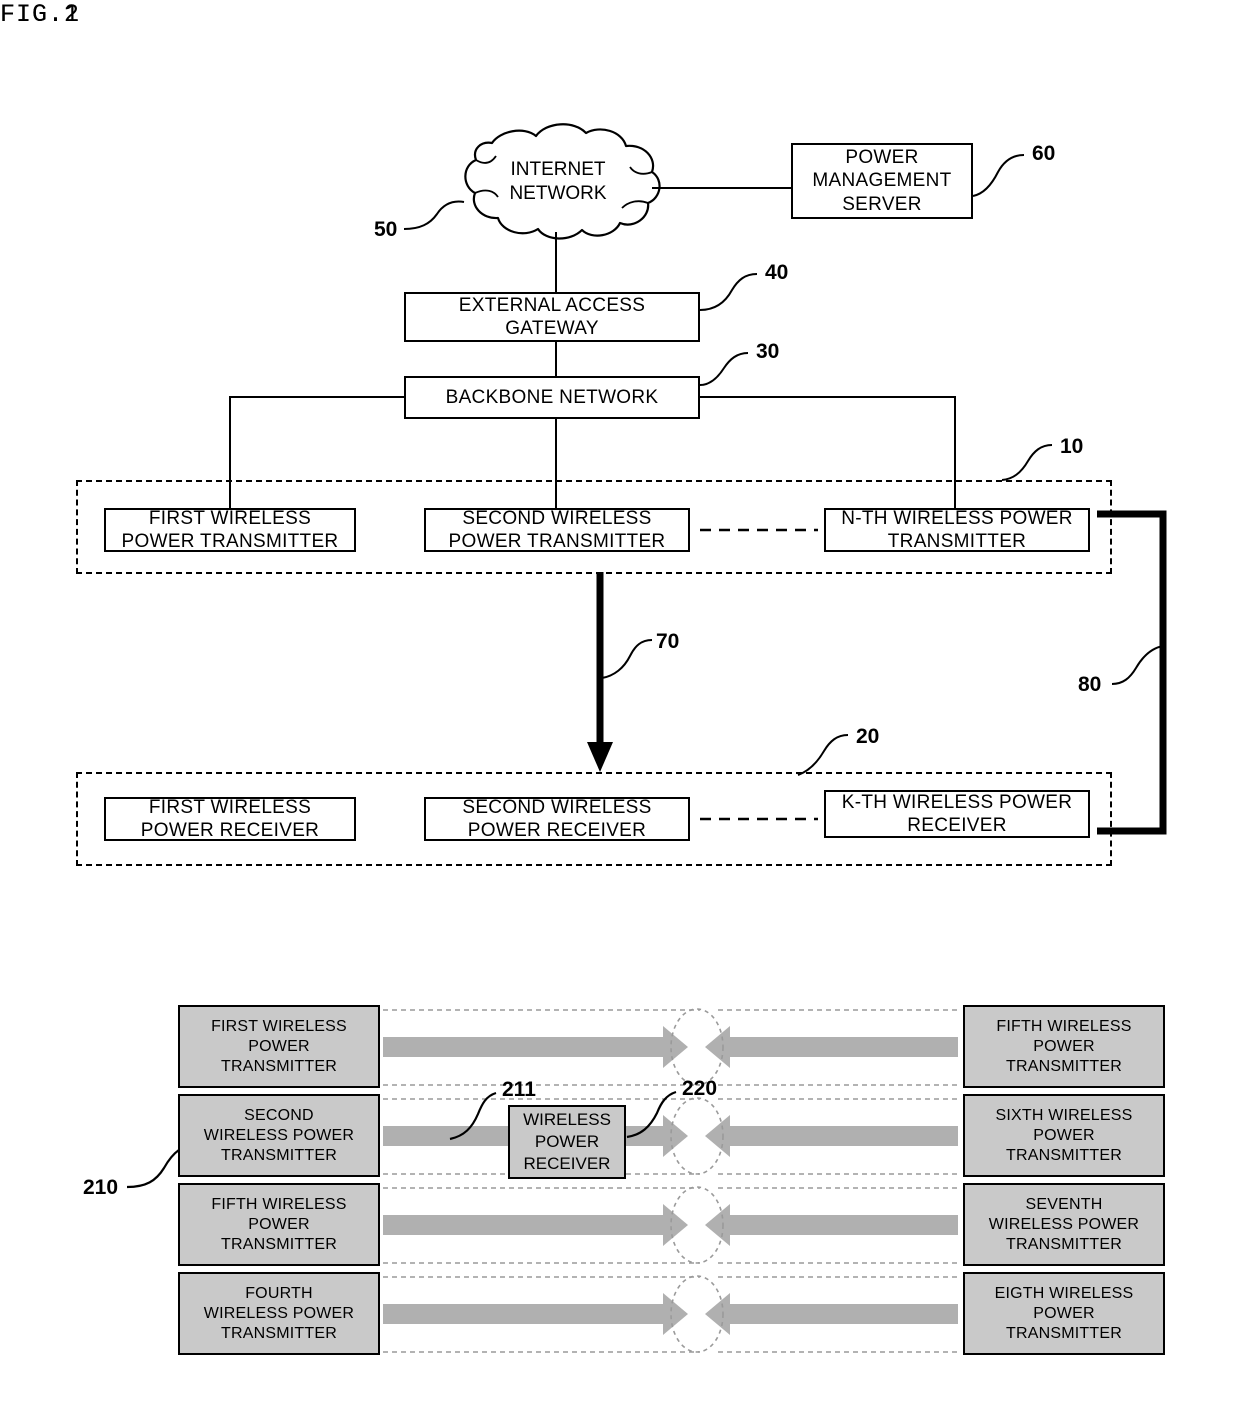  I want to click on fig2-right-transmitter-2: SIXTH WIRELESS POWER TRANSMITTER, so click(1064, 1135).